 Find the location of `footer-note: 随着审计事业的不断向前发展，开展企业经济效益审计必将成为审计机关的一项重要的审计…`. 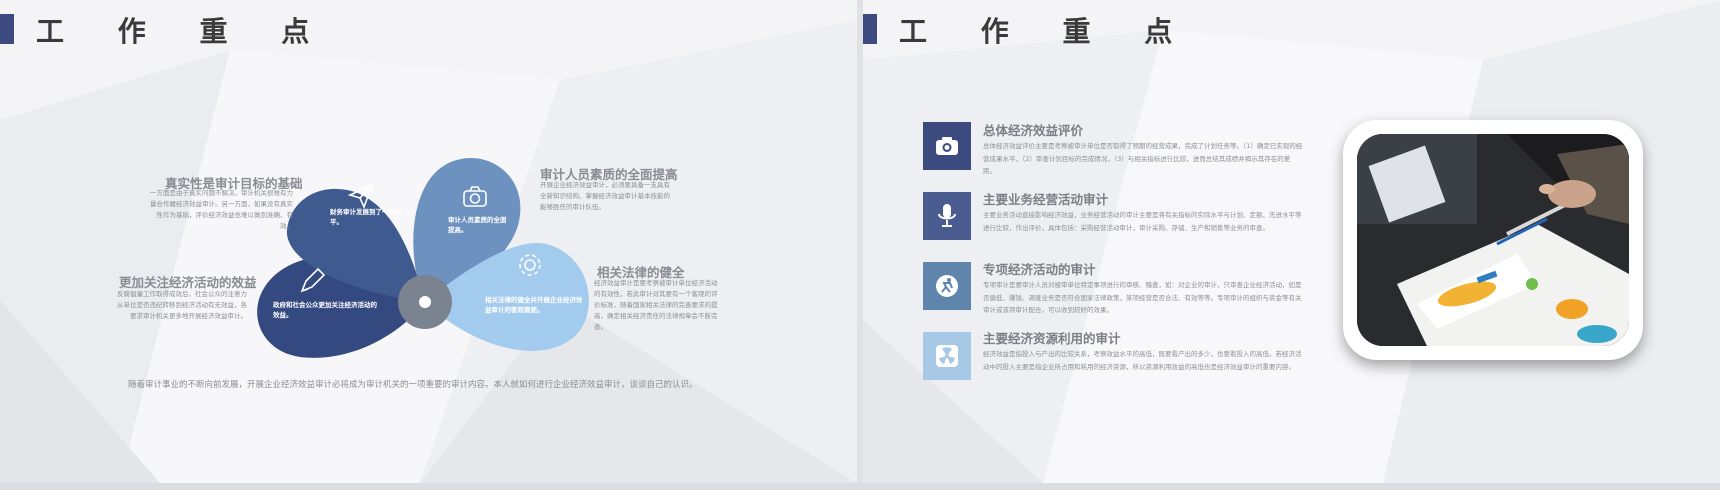

footer-note: 随着审计事业的不断向前发展，开展企业经济效益审计必将成为审计机关的一项重要的审计… is located at coordinates (413, 385).